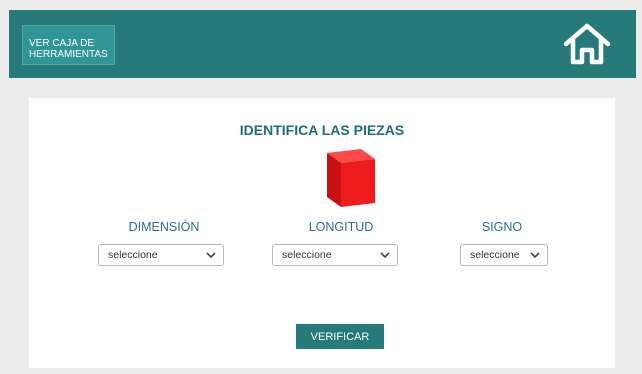 Image resolution: width=642 pixels, height=374 pixels. I want to click on length-select: seleccione, so click(335, 255).